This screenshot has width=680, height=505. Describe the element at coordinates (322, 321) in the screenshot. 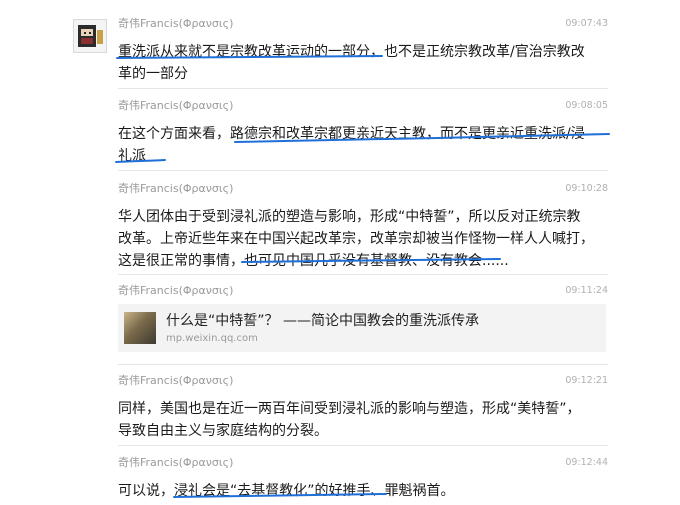

I see `link-title: 什么是“中特誓”？ ——简论中国教会的重洗派传承` at that location.